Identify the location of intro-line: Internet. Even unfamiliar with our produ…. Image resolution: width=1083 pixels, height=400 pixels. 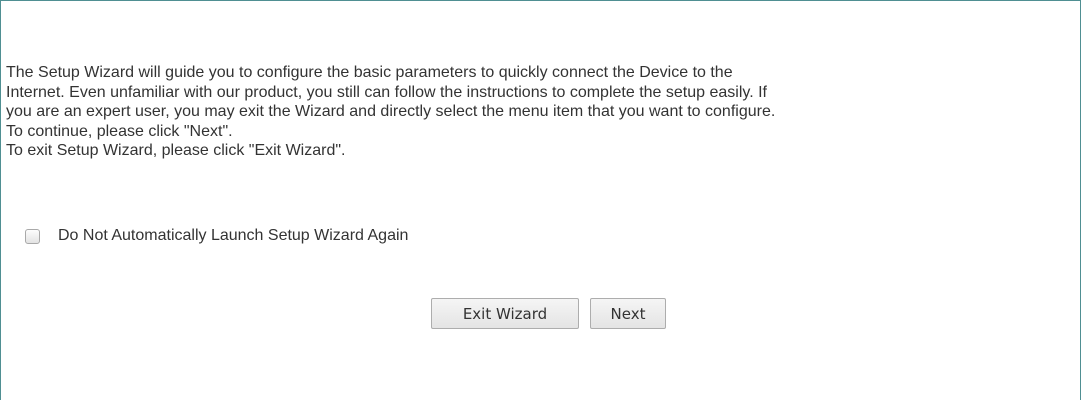
(386, 92).